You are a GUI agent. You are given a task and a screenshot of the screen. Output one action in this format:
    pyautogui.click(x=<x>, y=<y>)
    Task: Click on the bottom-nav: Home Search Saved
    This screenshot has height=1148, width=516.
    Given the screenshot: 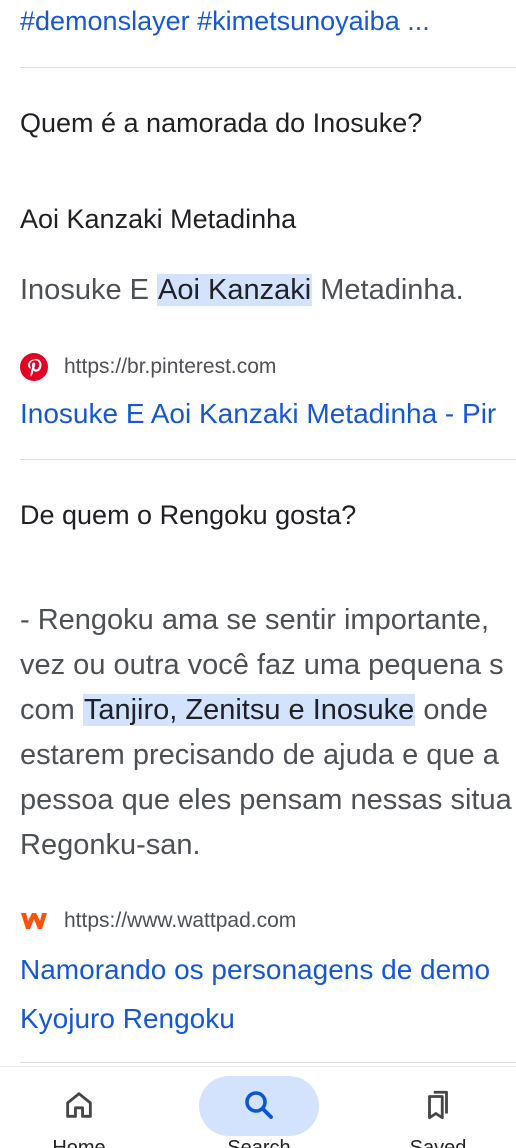 What is the action you would take?
    pyautogui.click(x=258, y=1107)
    